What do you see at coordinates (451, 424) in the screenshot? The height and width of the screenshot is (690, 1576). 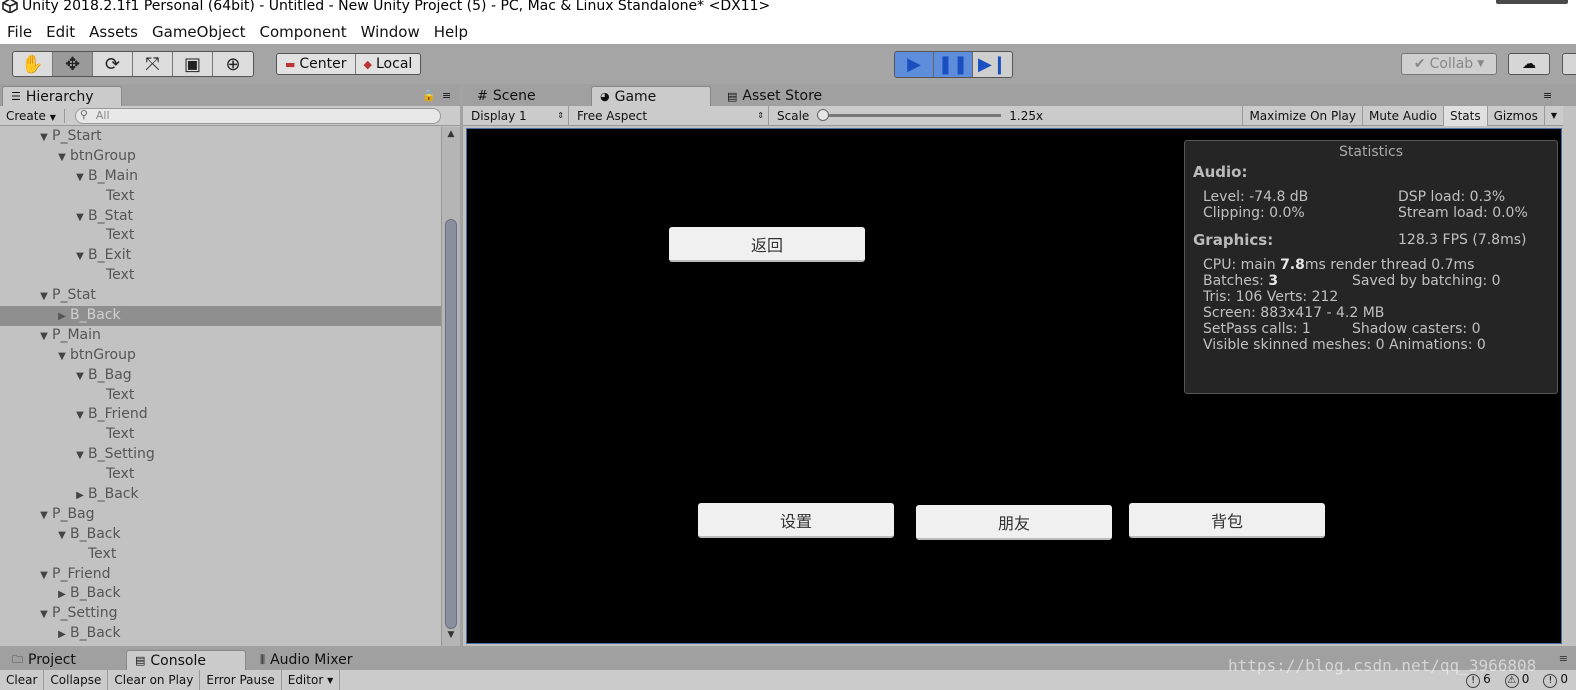 I see `scrollbar-thumb` at bounding box center [451, 424].